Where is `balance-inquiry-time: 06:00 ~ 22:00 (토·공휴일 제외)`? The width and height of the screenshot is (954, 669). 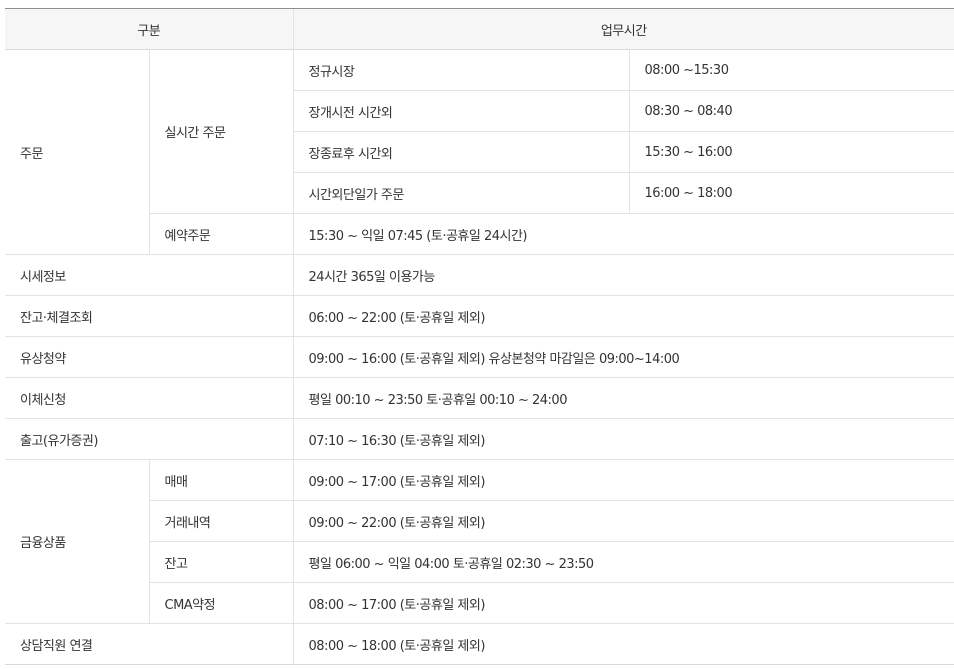
balance-inquiry-time: 06:00 ~ 22:00 (토·공휴일 제외) is located at coordinates (623, 316).